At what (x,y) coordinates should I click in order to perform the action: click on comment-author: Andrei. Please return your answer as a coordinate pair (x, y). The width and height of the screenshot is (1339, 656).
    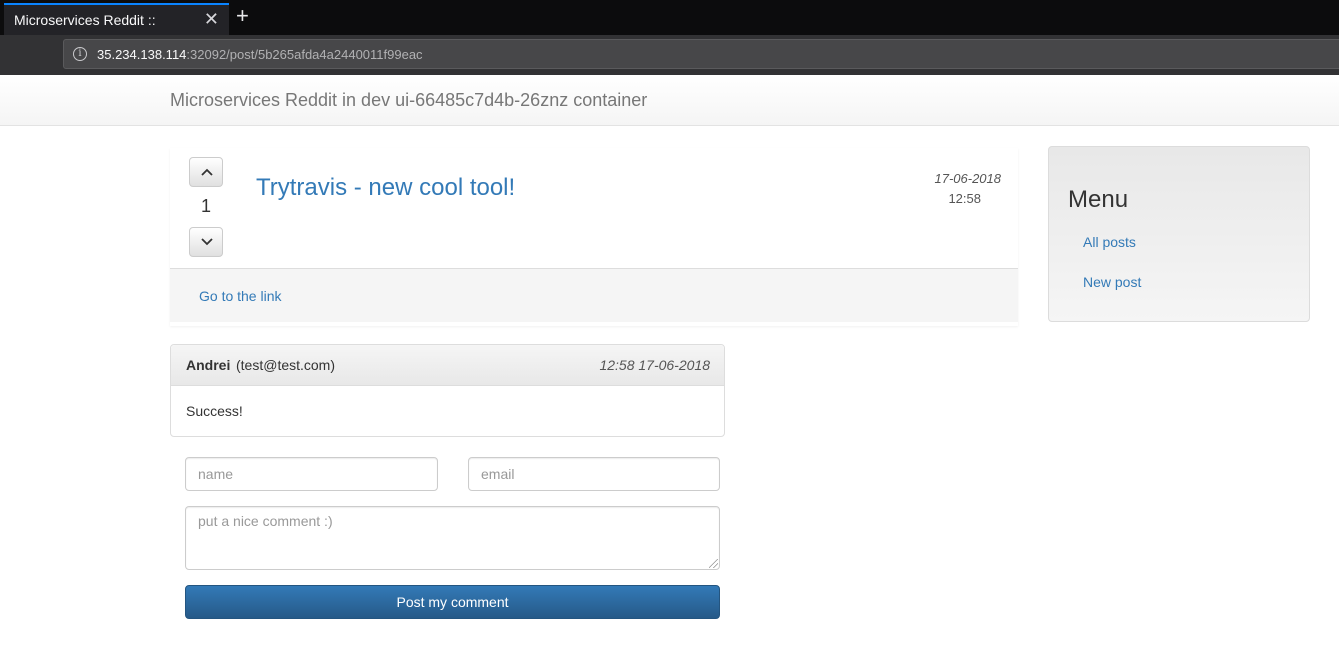
    Looking at the image, I should click on (208, 365).